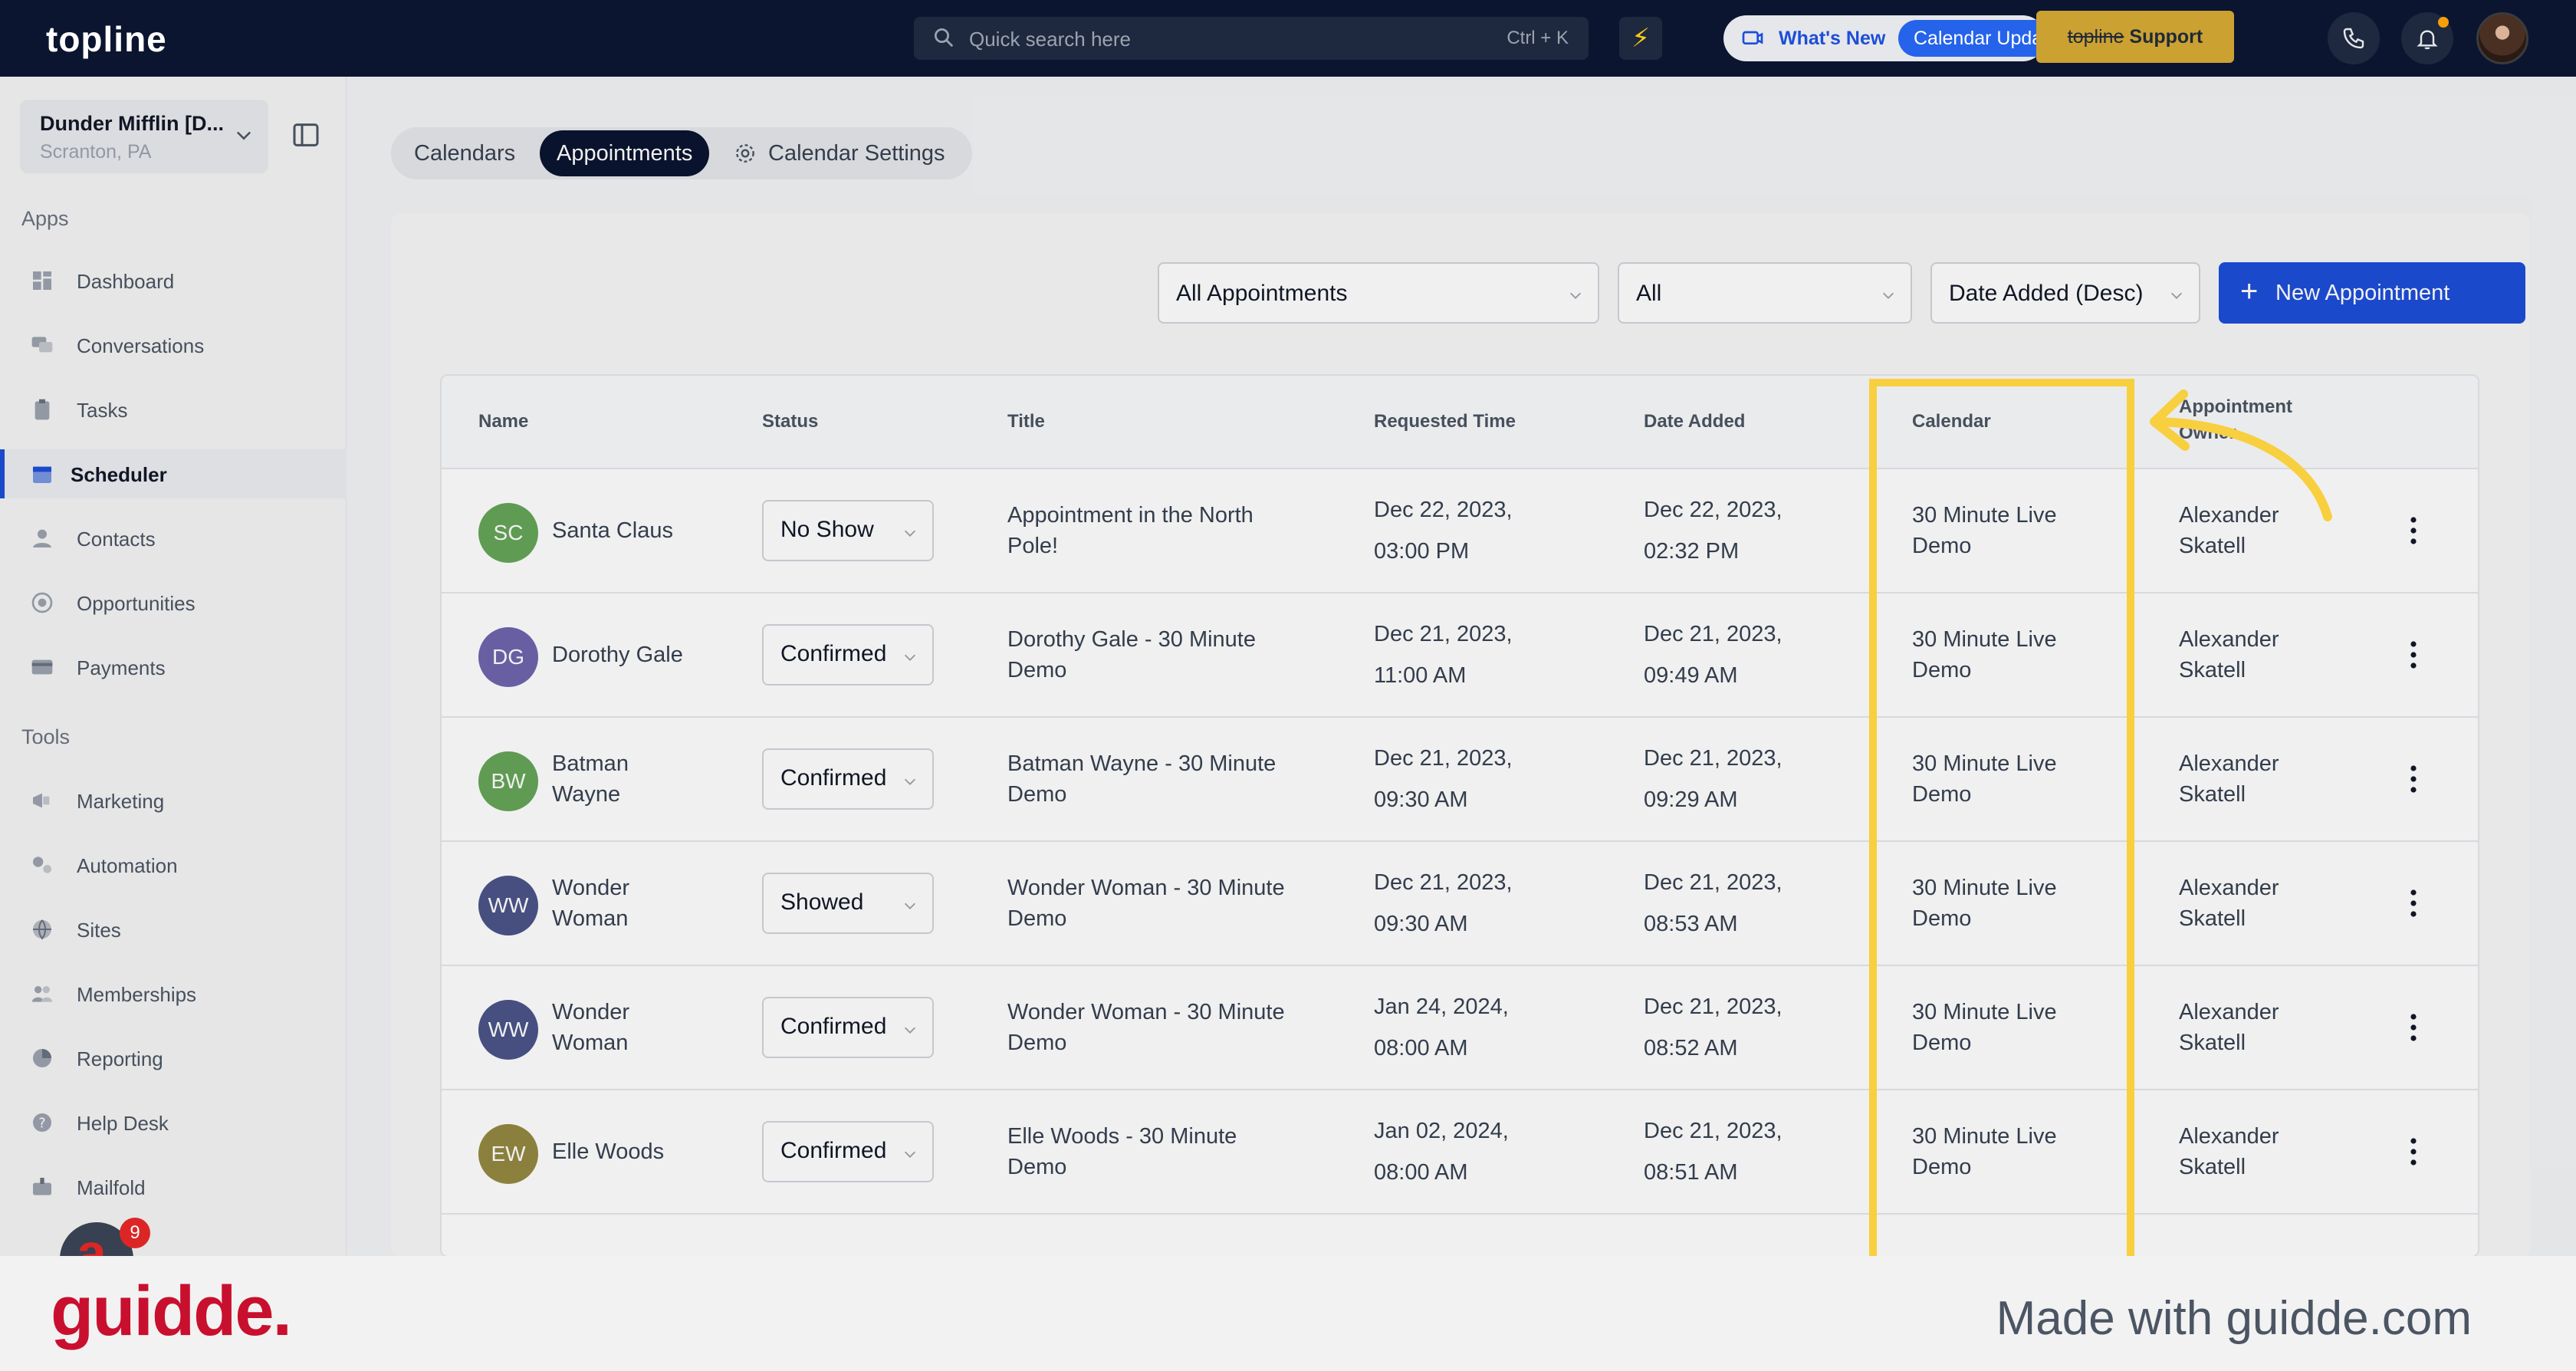  Describe the element at coordinates (174, 410) in the screenshot. I see `sidebar-item-tasks: Tasks` at that location.